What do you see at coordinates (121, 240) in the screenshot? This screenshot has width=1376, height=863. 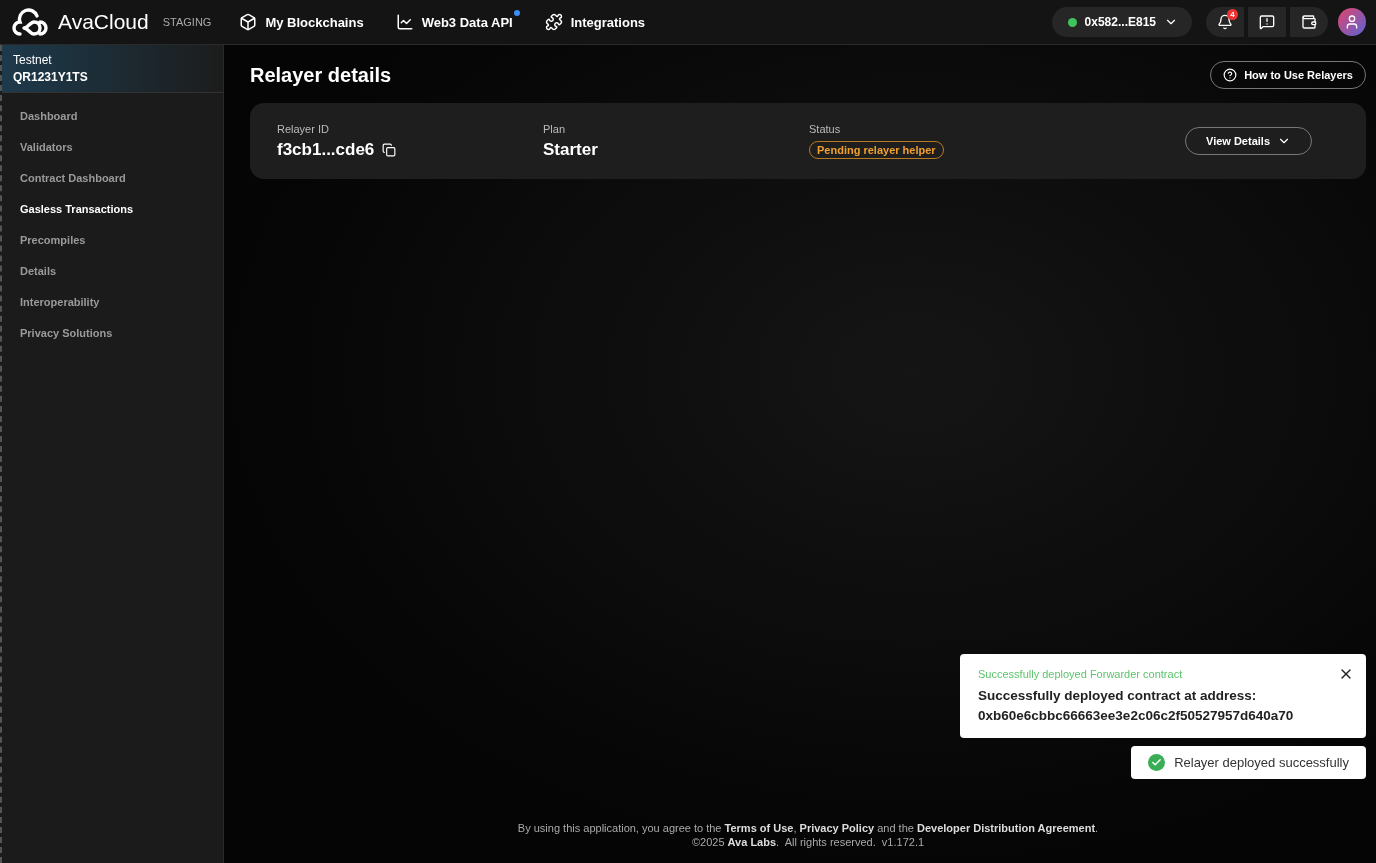 I see `sidebar-item: Precompiles` at bounding box center [121, 240].